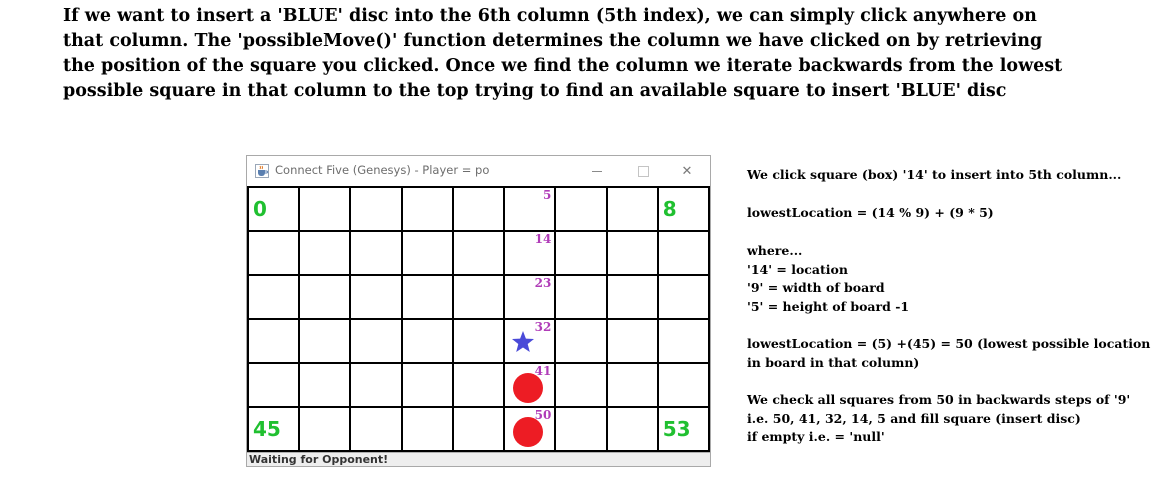 The width and height of the screenshot is (1176, 489). What do you see at coordinates (382, 170) in the screenshot?
I see `window-title: Connect Five (Genesys) - Player = po` at bounding box center [382, 170].